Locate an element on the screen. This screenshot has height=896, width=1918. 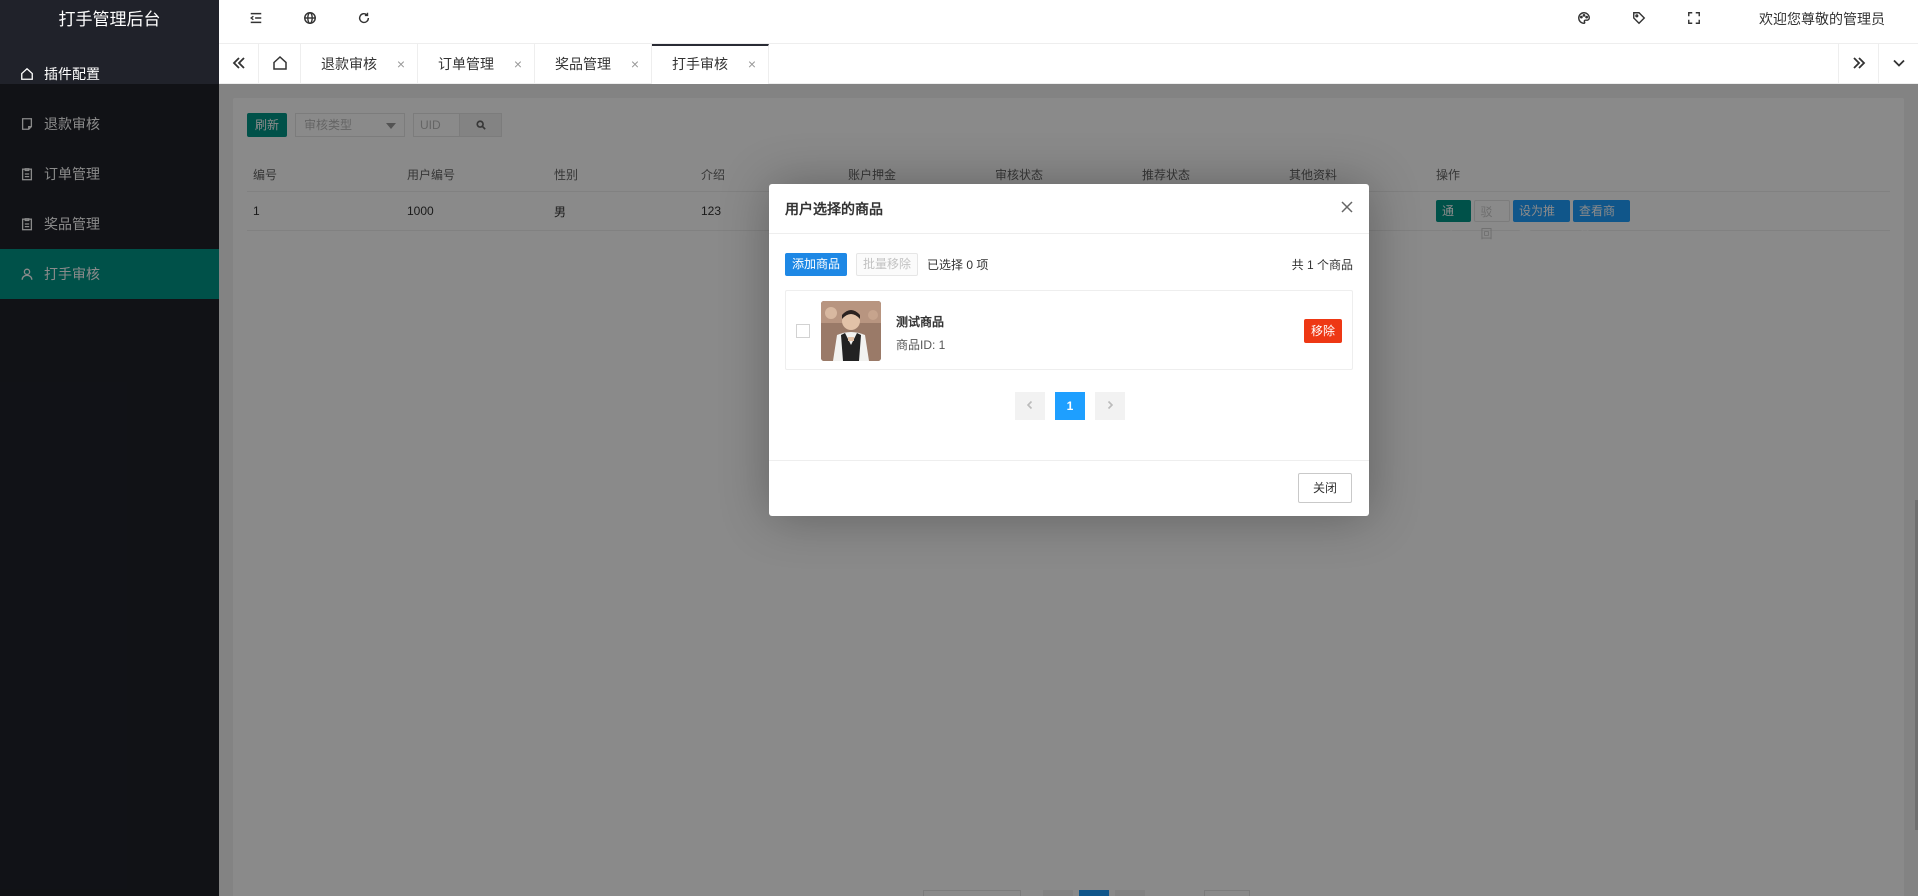
tag-icon is located at coordinates (1639, 19).